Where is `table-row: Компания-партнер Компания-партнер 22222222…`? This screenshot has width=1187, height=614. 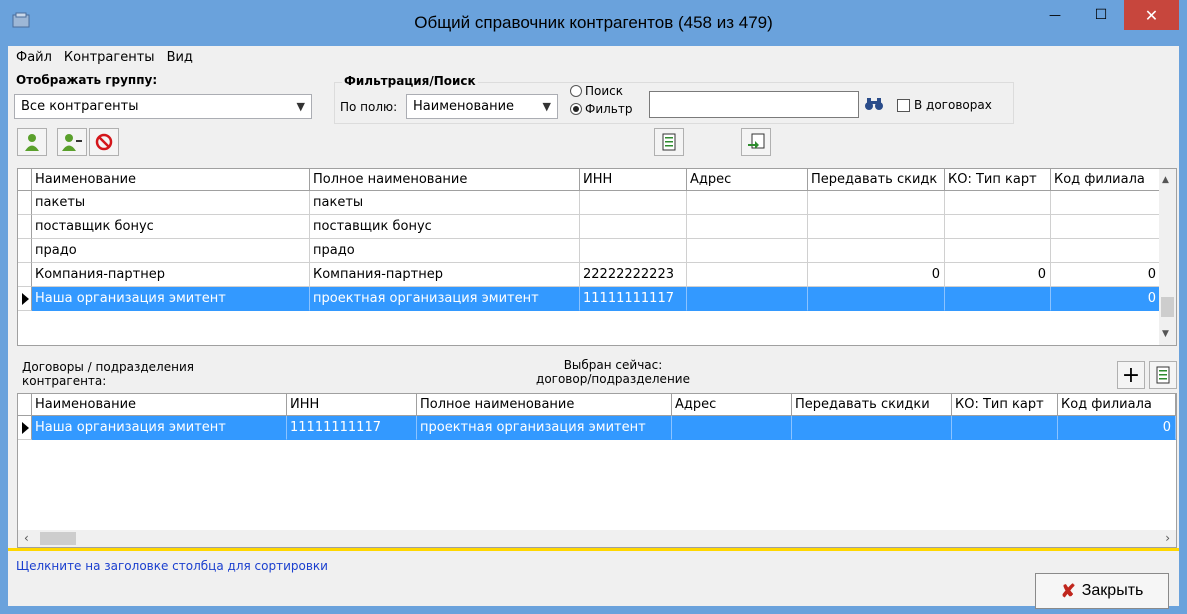 table-row: Компания-партнер Компания-партнер 22222222… is located at coordinates (589, 275).